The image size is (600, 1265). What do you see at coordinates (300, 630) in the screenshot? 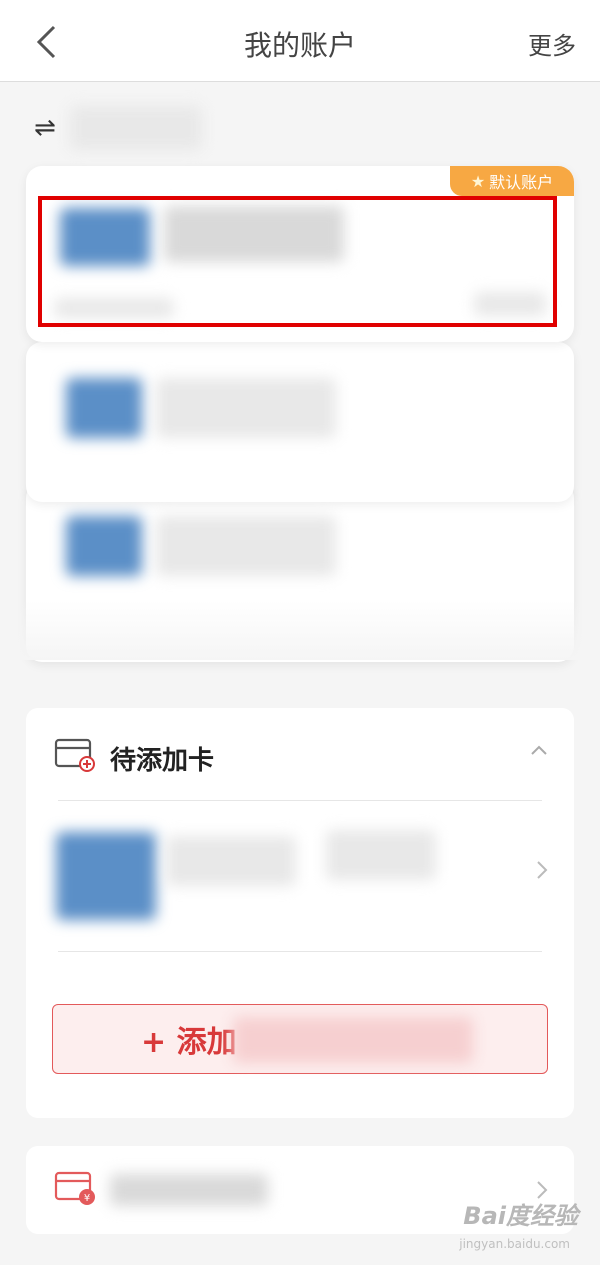
I see `card-stack-fade` at bounding box center [300, 630].